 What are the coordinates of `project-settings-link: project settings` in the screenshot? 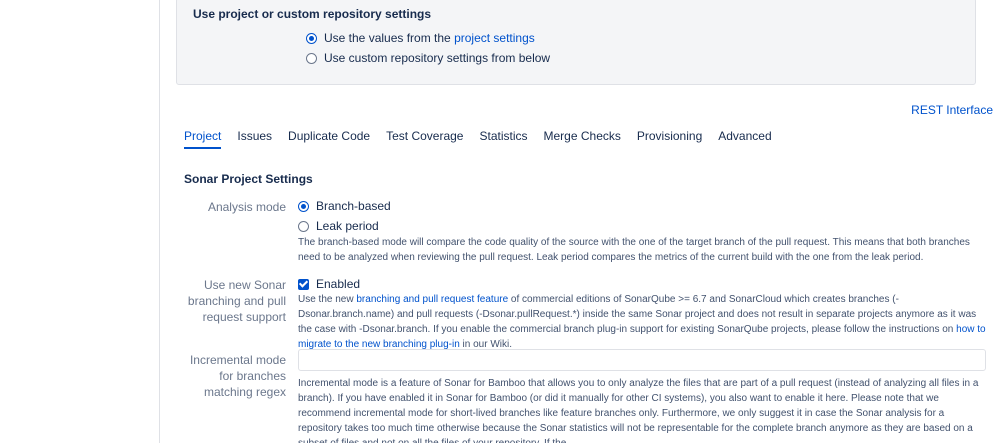 It's located at (494, 38).